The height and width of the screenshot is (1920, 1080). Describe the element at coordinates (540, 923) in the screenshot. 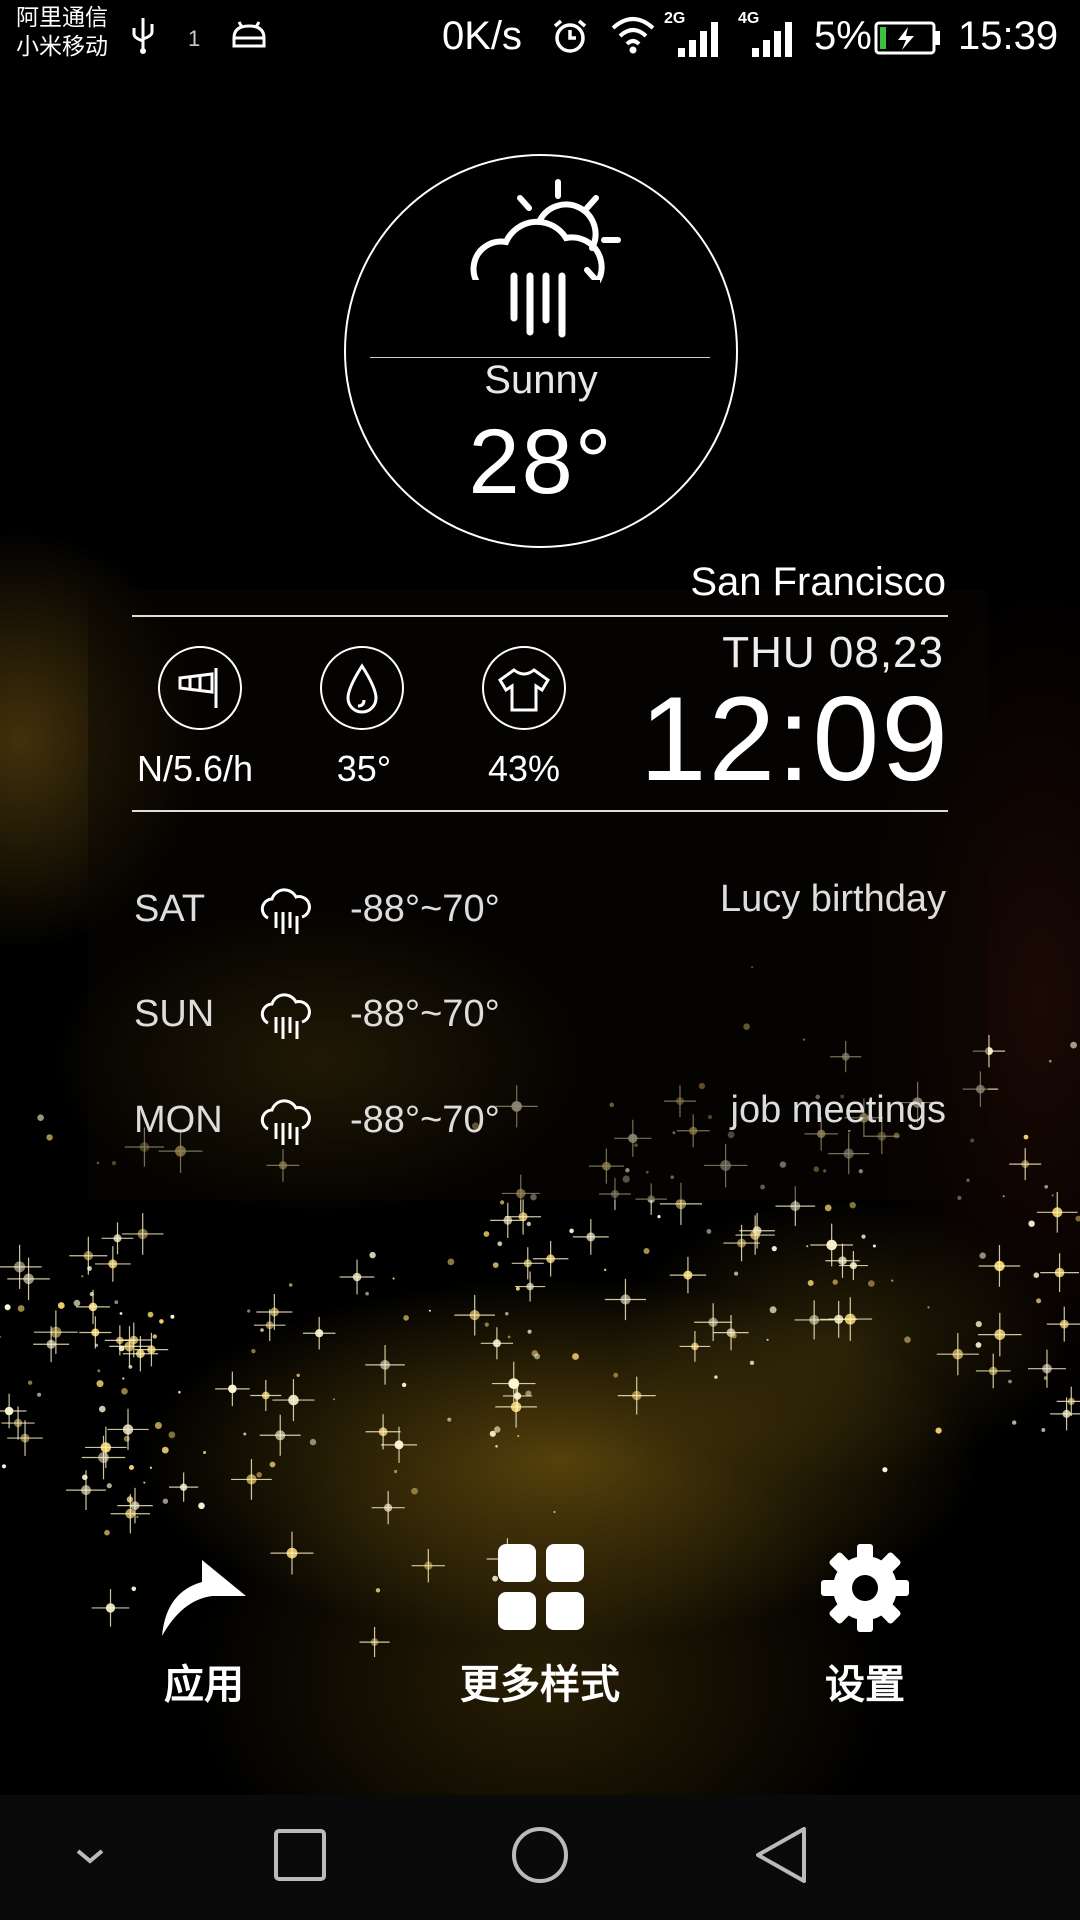

I see `forecast-row: SAT -88°~70° Lucy birthday` at that location.